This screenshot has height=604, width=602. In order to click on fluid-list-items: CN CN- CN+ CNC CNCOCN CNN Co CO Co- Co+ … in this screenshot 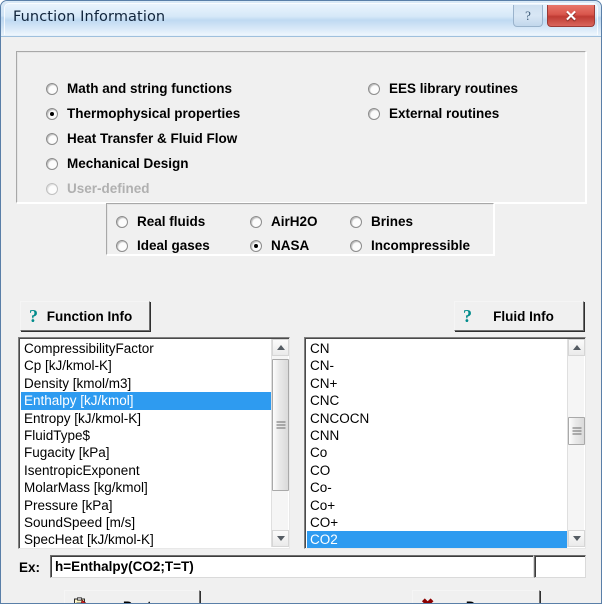, I will do `click(437, 444)`.